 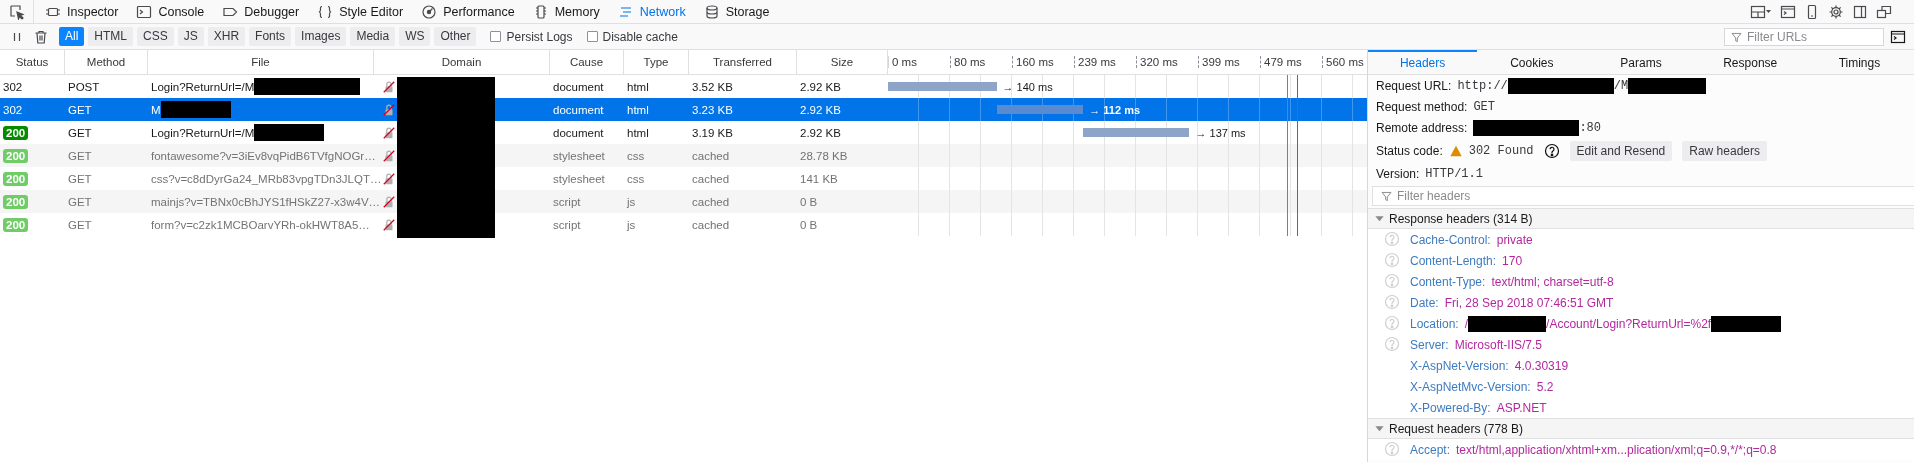 I want to click on request-row: 200 GET css?v=c8dDyrGa24_MRb83vpgTDn3JLQT… stylesheet css cached 141 KB, so click(x=683, y=178).